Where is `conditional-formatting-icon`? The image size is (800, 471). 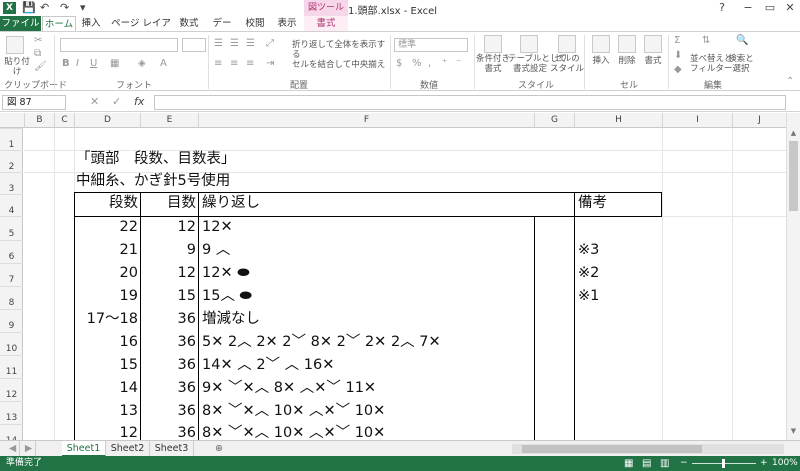 conditional-formatting-icon is located at coordinates (493, 44).